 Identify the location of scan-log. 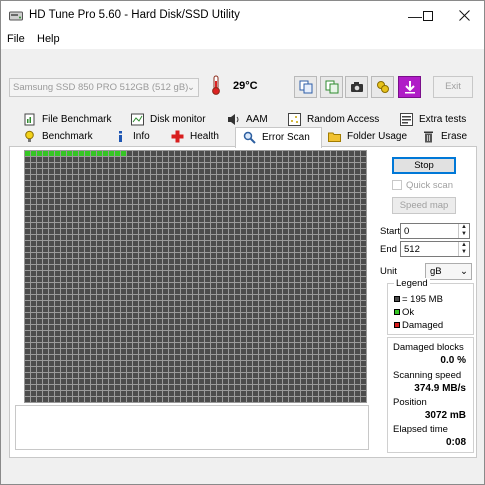
(192, 427).